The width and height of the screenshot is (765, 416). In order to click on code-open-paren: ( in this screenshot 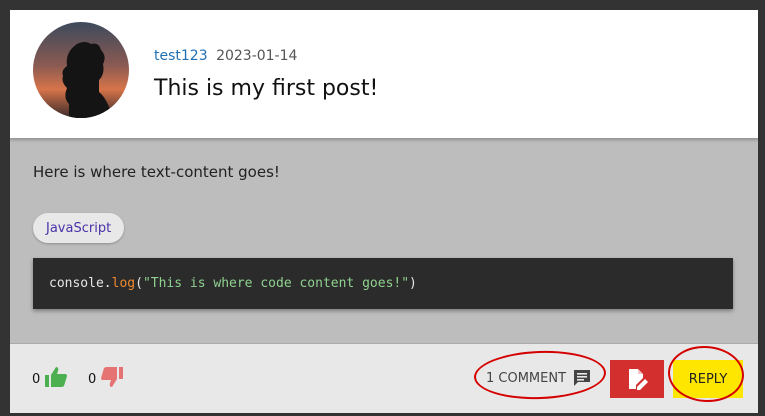, I will do `click(139, 283)`.